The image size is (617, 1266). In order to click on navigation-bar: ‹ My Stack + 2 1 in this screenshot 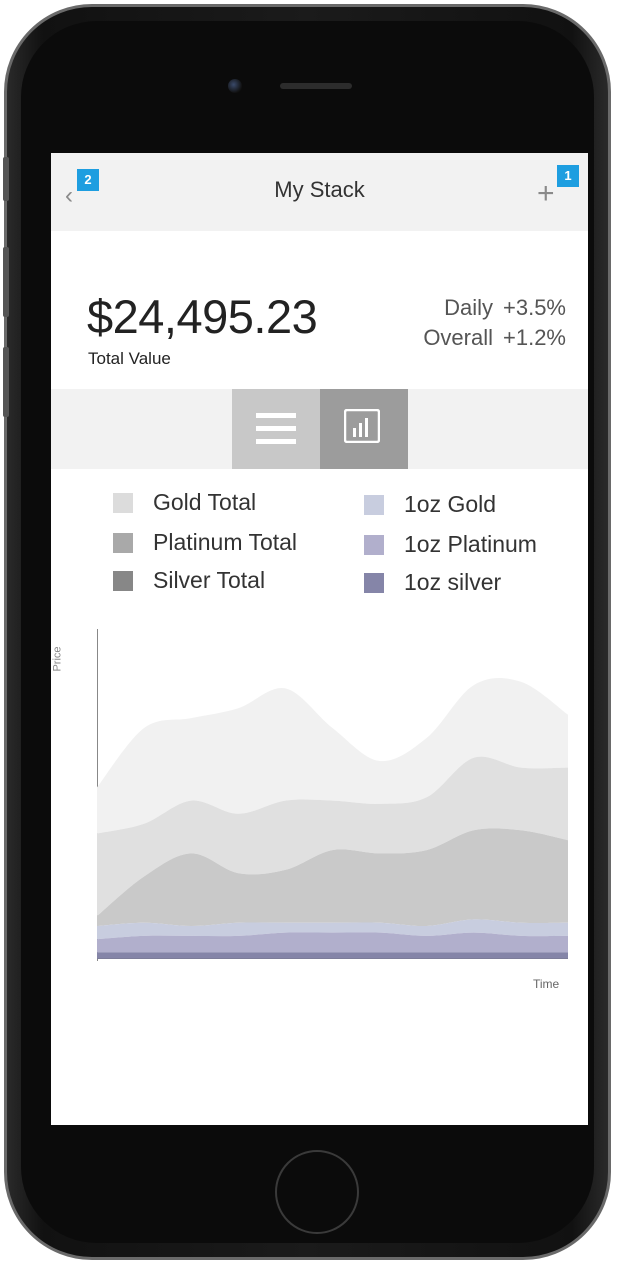, I will do `click(319, 192)`.